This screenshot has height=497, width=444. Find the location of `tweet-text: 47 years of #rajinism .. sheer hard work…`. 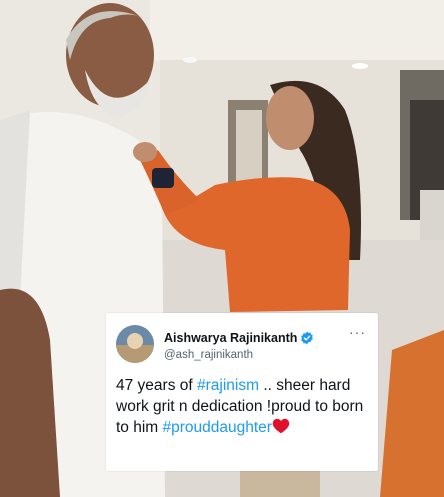

tweet-text: 47 years of #rajinism .. sheer hard work… is located at coordinates (242, 406).